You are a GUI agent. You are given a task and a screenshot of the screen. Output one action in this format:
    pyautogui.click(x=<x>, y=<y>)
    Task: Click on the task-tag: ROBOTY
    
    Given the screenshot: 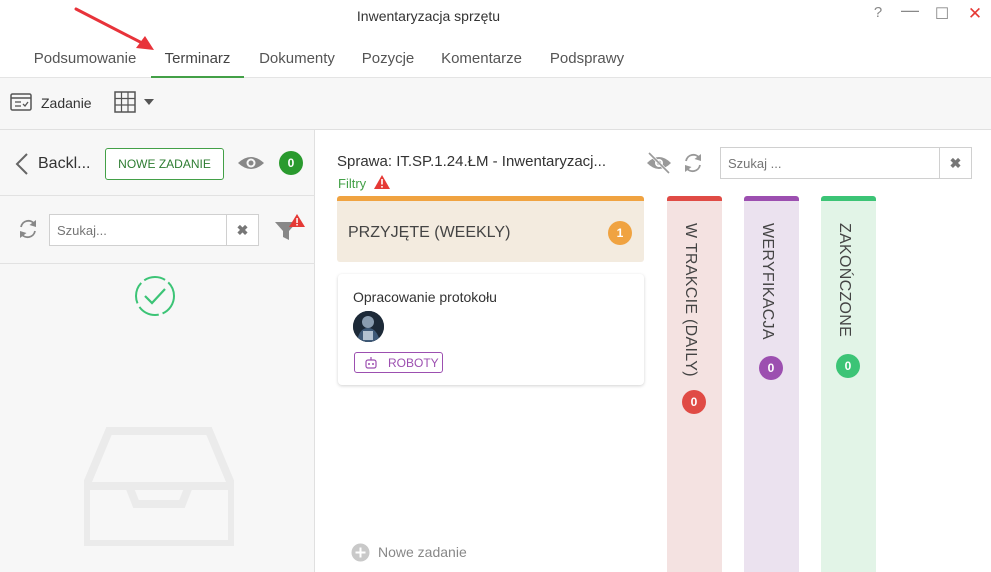 What is the action you would take?
    pyautogui.click(x=398, y=362)
    